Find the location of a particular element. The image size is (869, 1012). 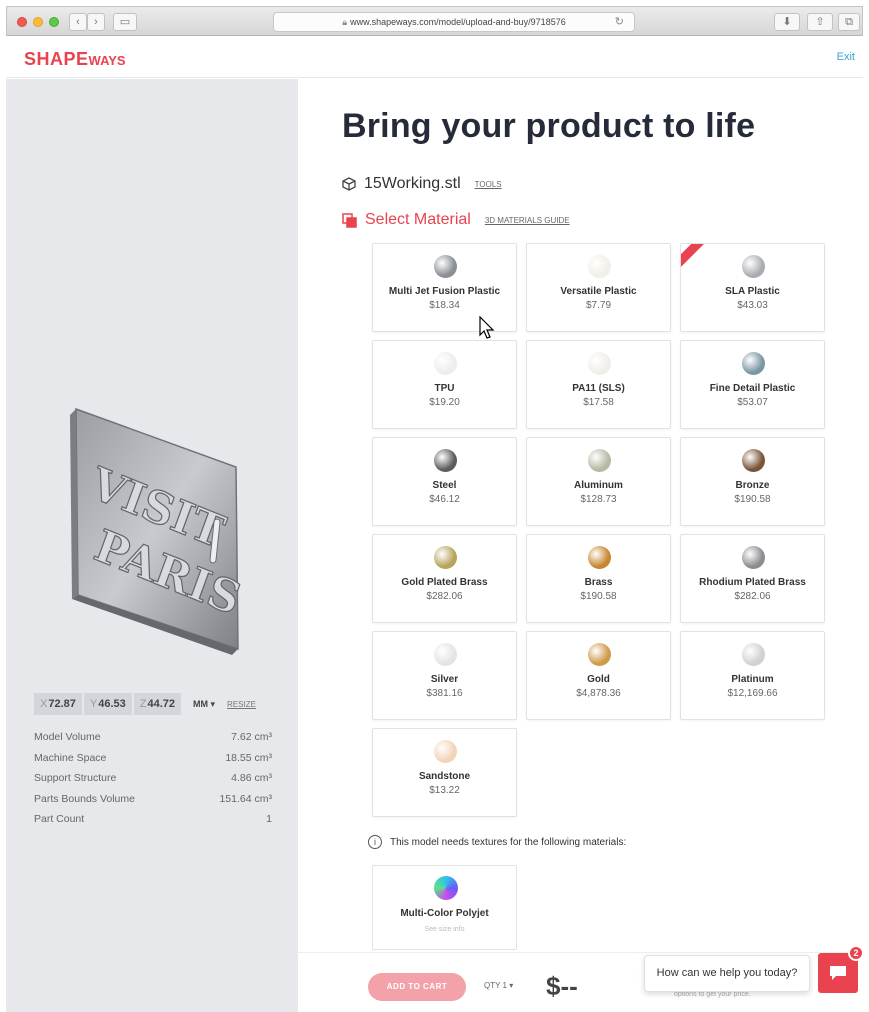

tools-link: TOOLS is located at coordinates (488, 184).